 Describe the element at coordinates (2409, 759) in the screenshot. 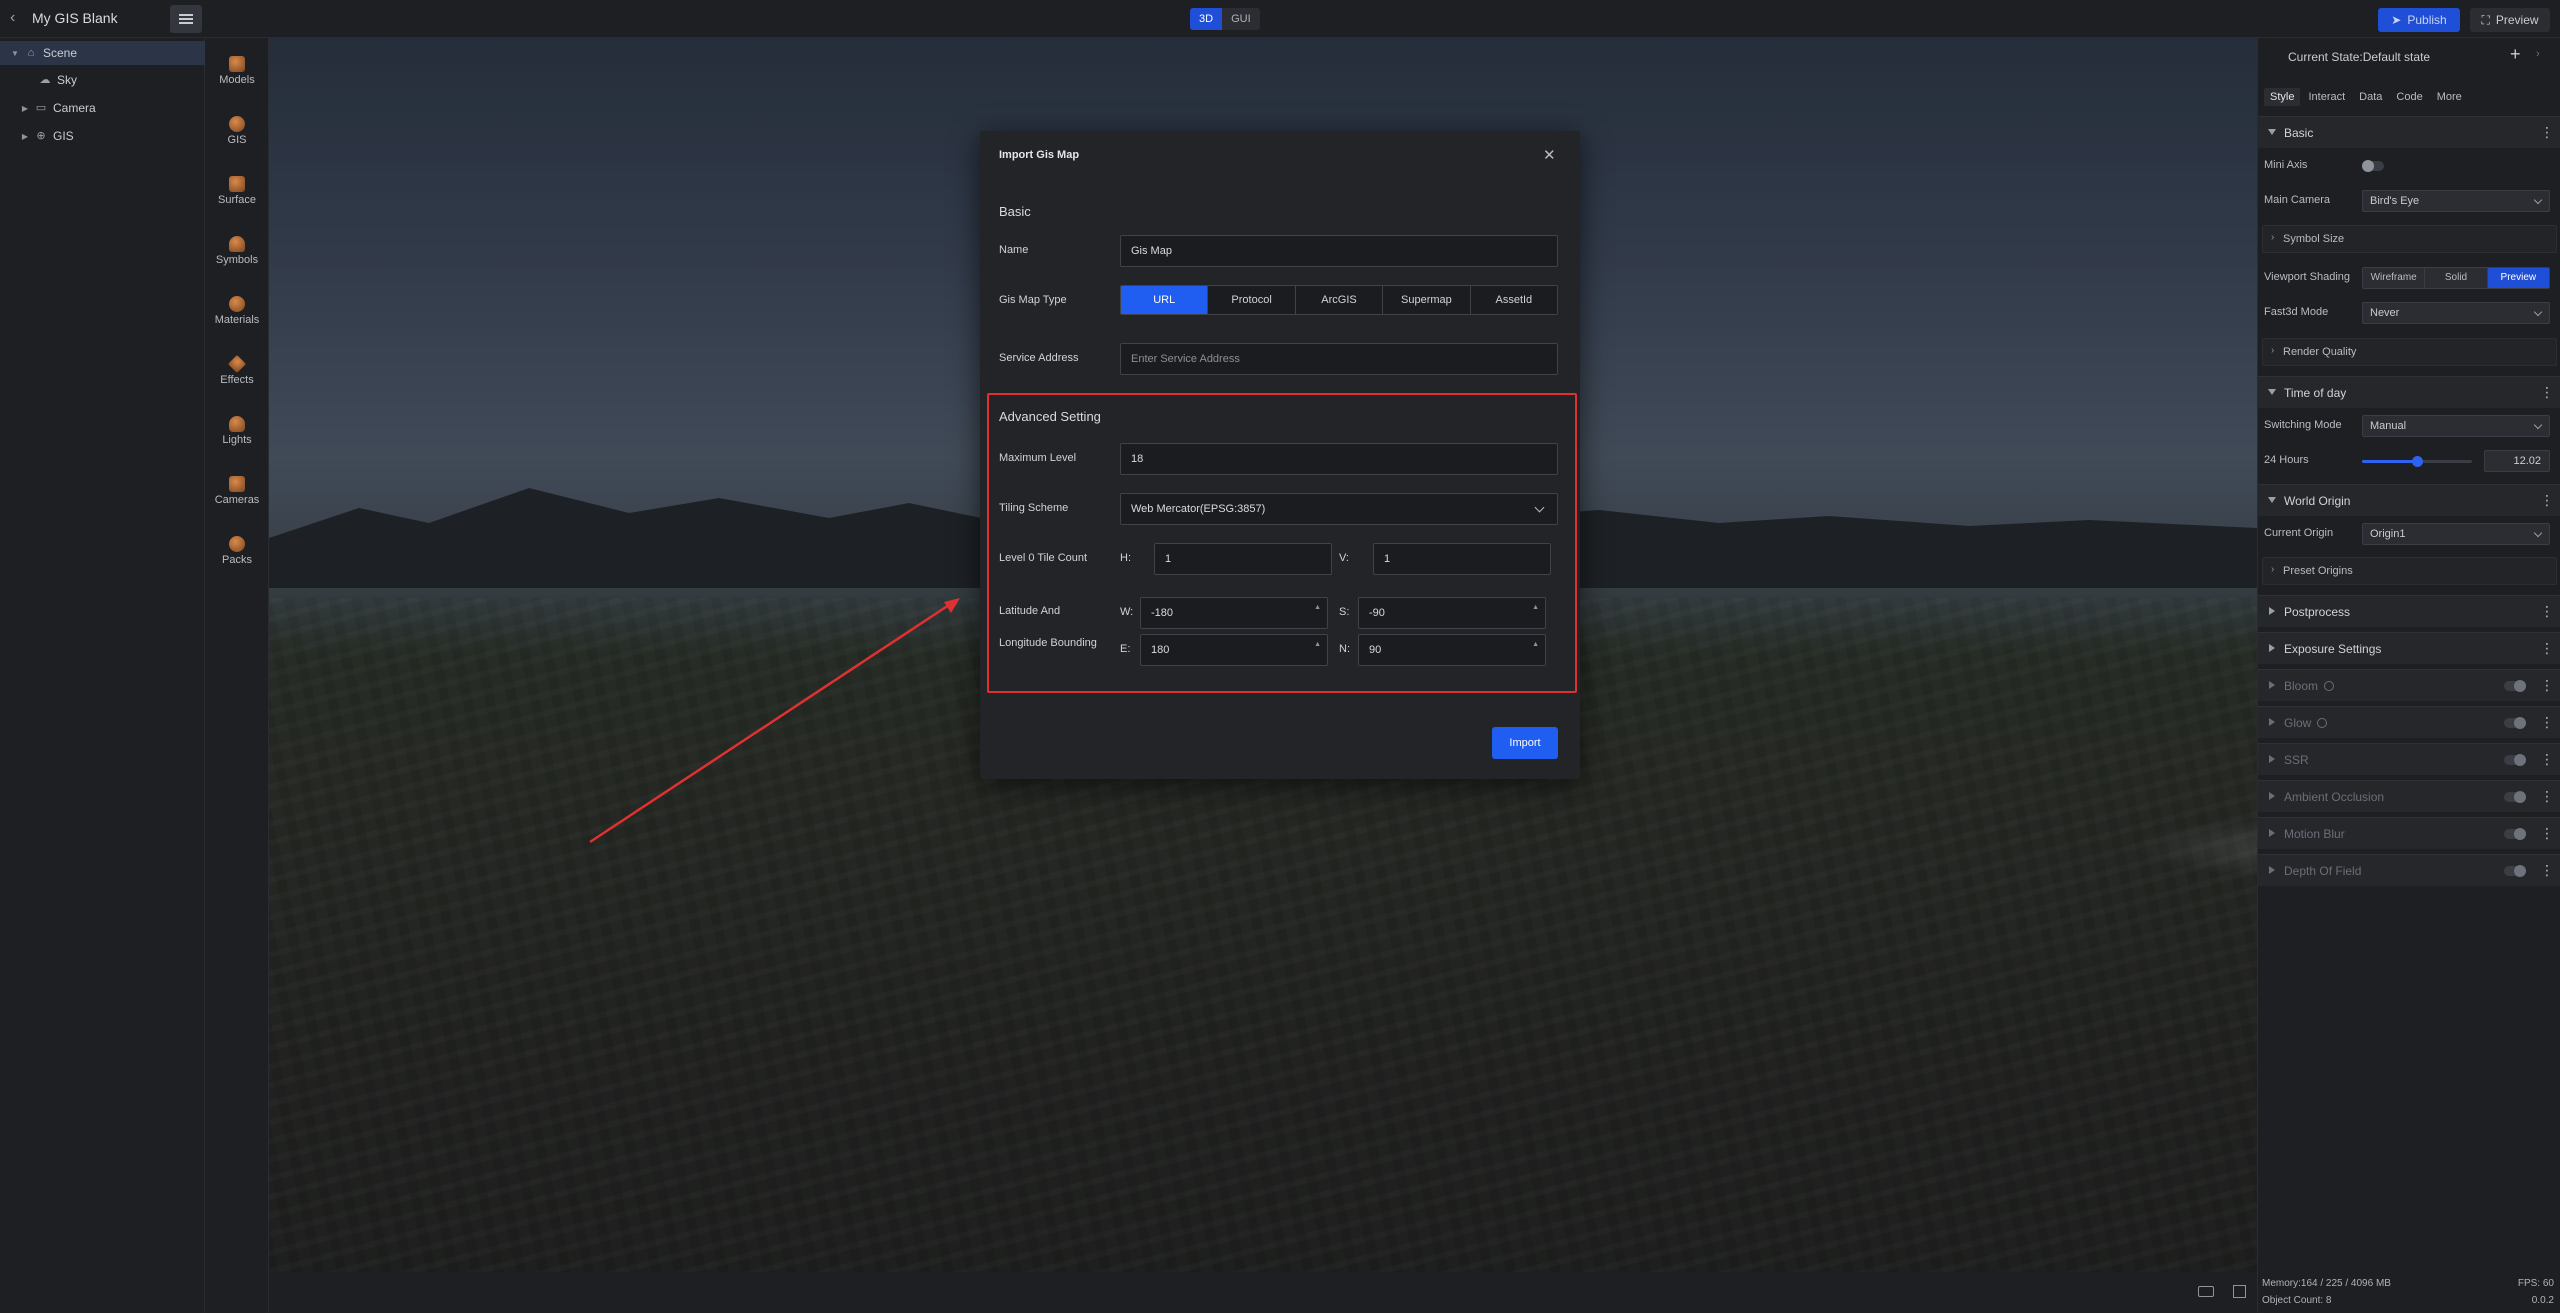

I see `section-ssr: SSR ⋮` at that location.